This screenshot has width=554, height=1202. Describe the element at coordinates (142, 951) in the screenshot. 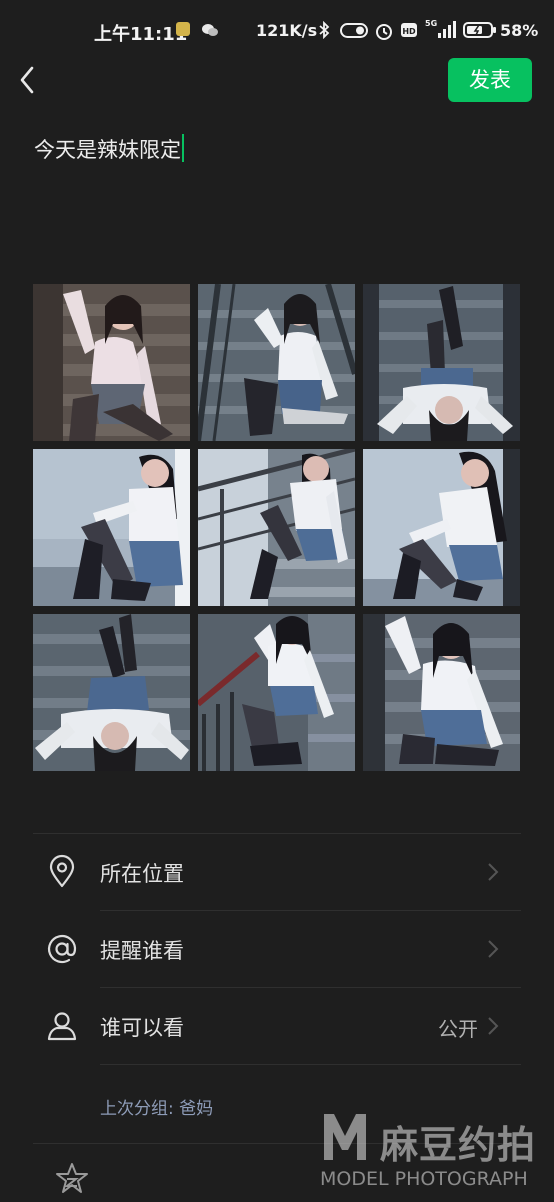

I see `mention-label: 提醒谁看` at that location.